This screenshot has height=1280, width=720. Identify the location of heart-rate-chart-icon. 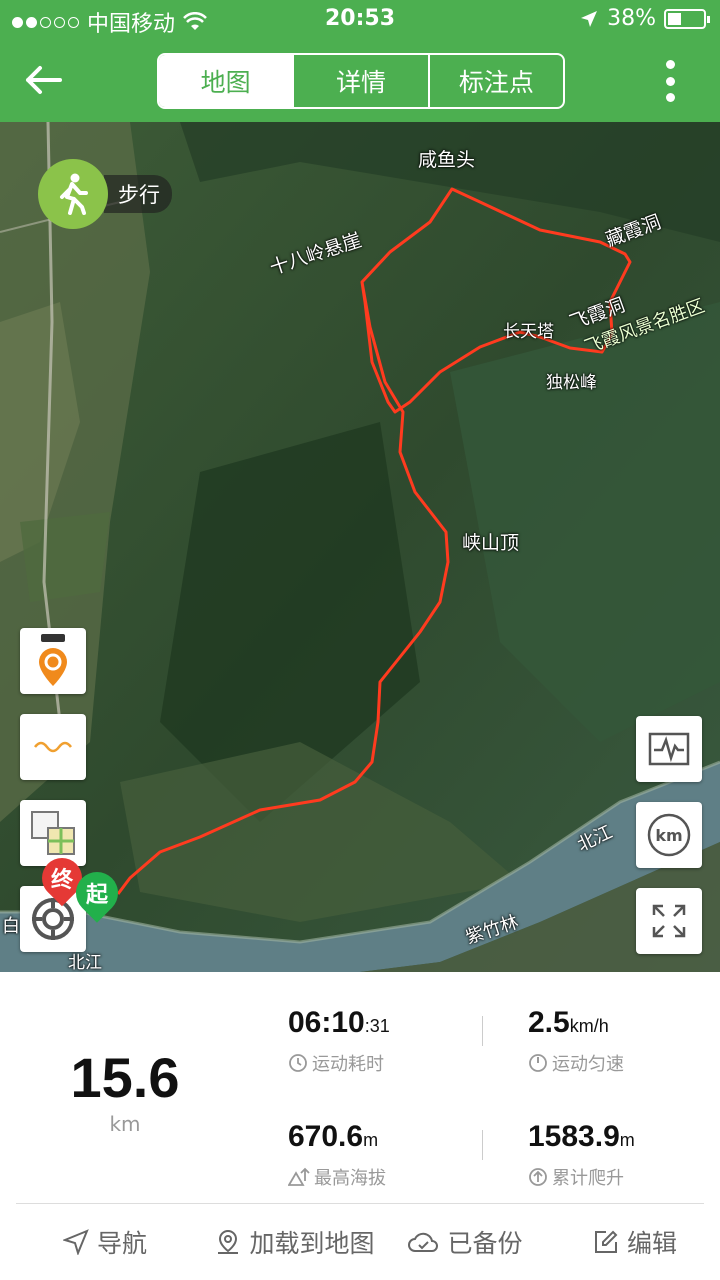
(669, 749).